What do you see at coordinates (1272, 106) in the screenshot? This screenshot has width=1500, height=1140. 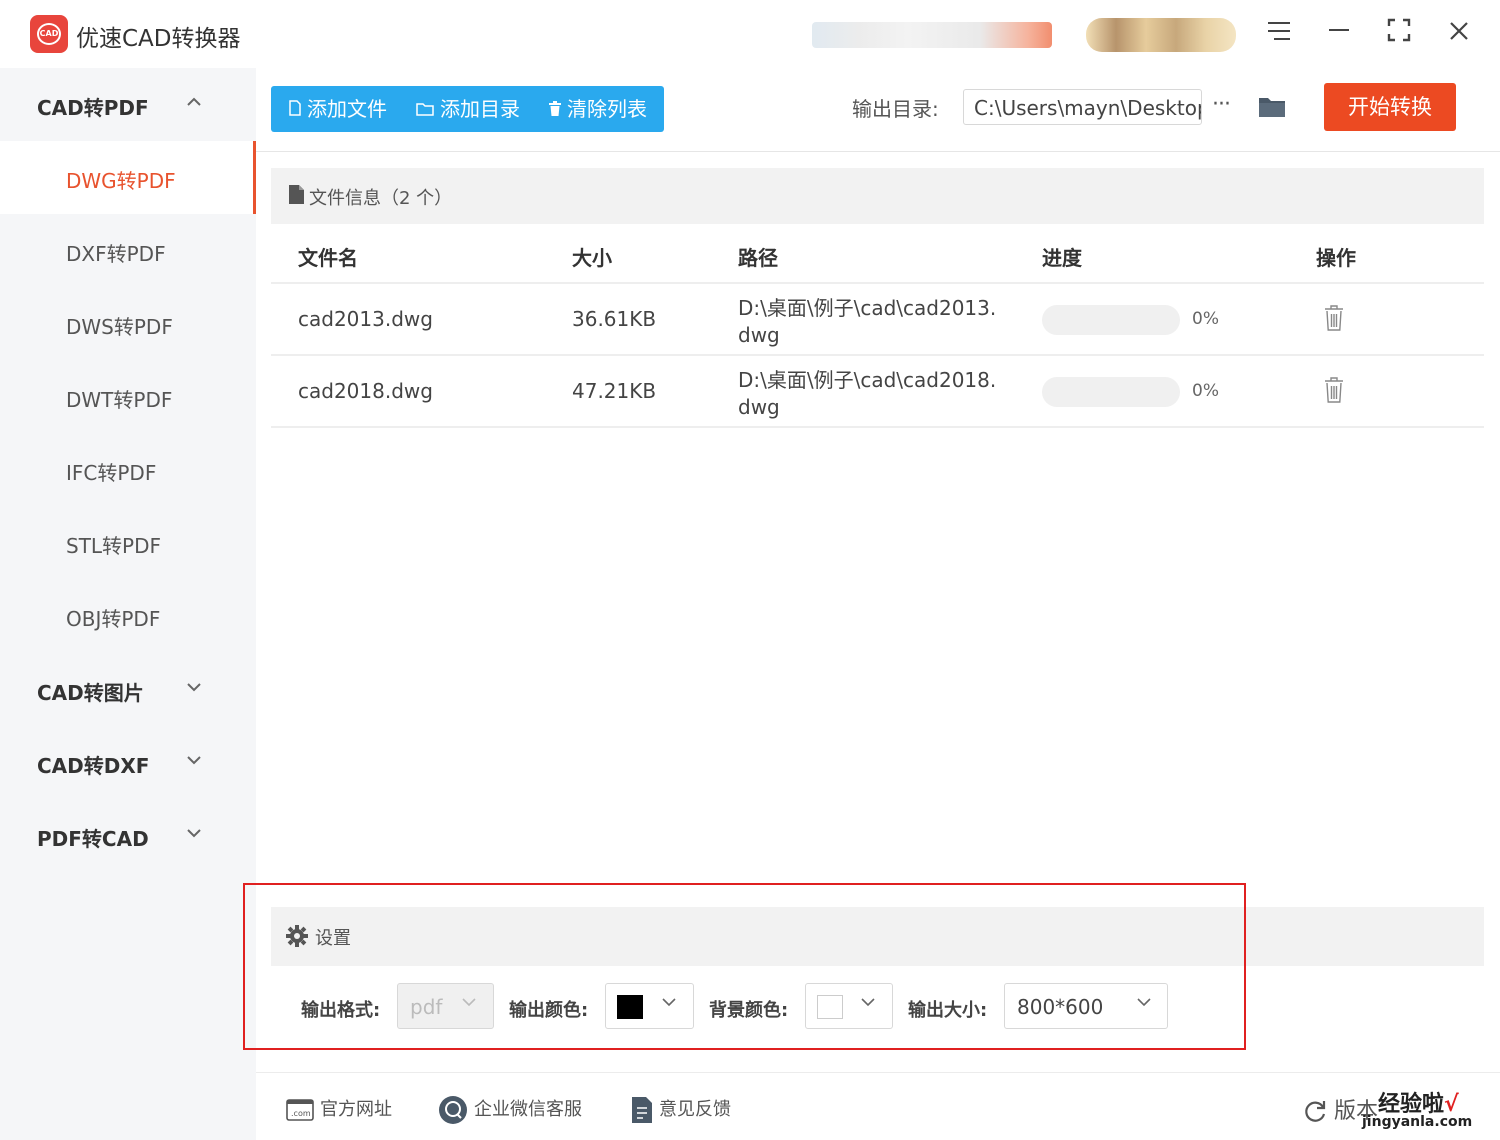 I see `open-folder-icon` at bounding box center [1272, 106].